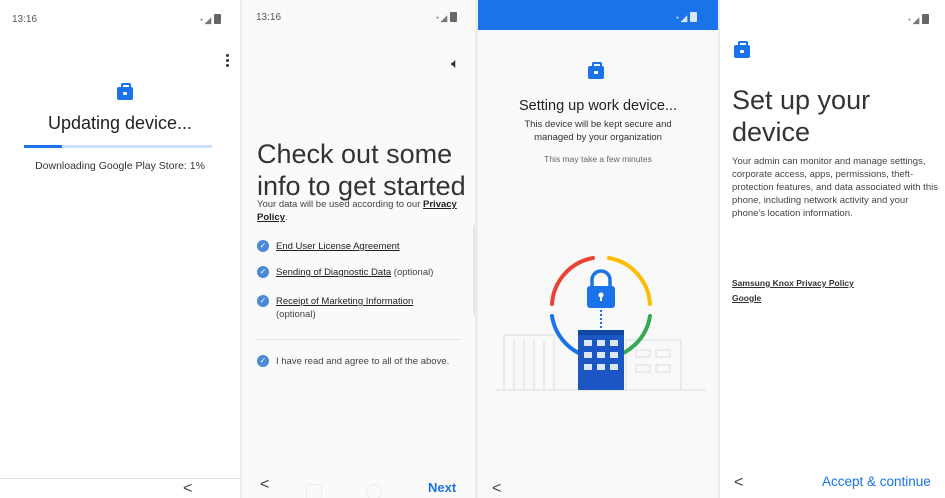 Image resolution: width=945 pixels, height=498 pixels. What do you see at coordinates (333, 272) in the screenshot?
I see `diagnostic-data-link: Sending of Diagnostic Data` at bounding box center [333, 272].